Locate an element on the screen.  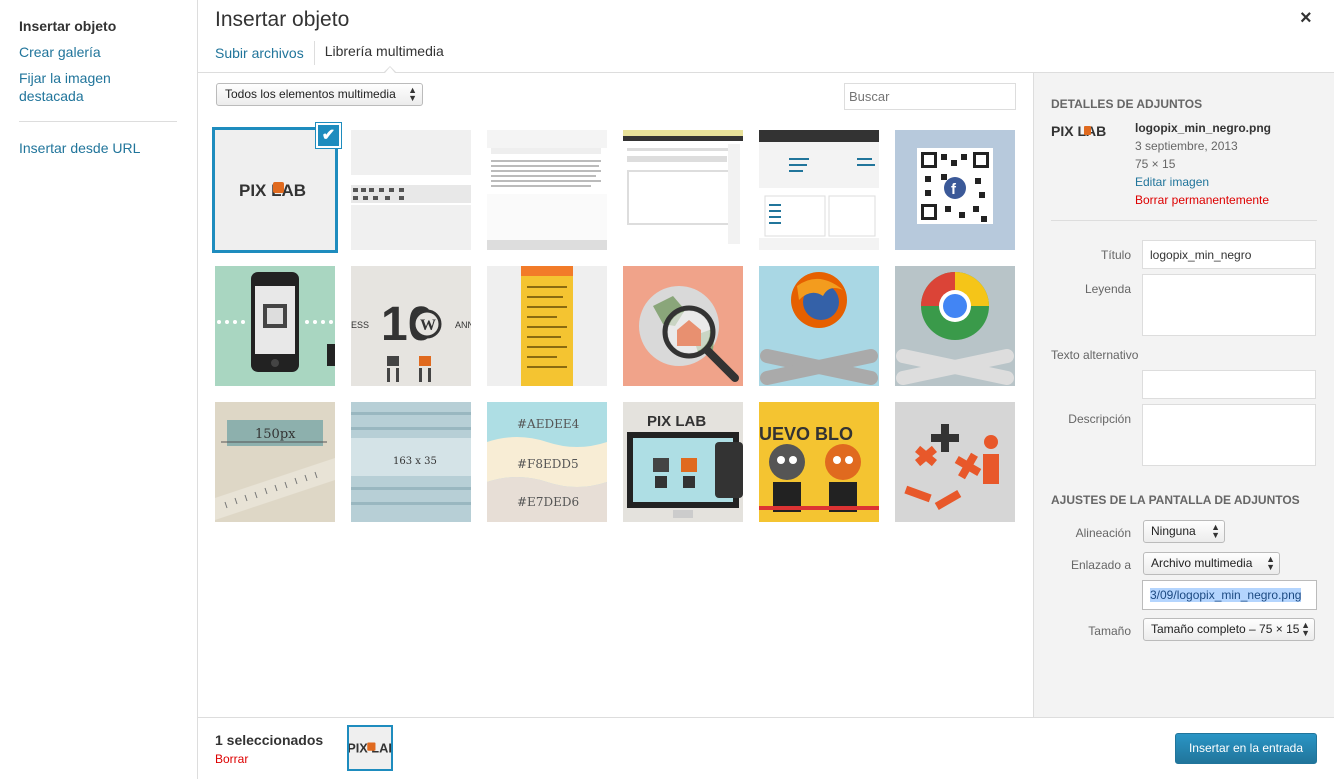
menu-item-featured-image: Fijar la imagen destacada is located at coordinates (70, 87).